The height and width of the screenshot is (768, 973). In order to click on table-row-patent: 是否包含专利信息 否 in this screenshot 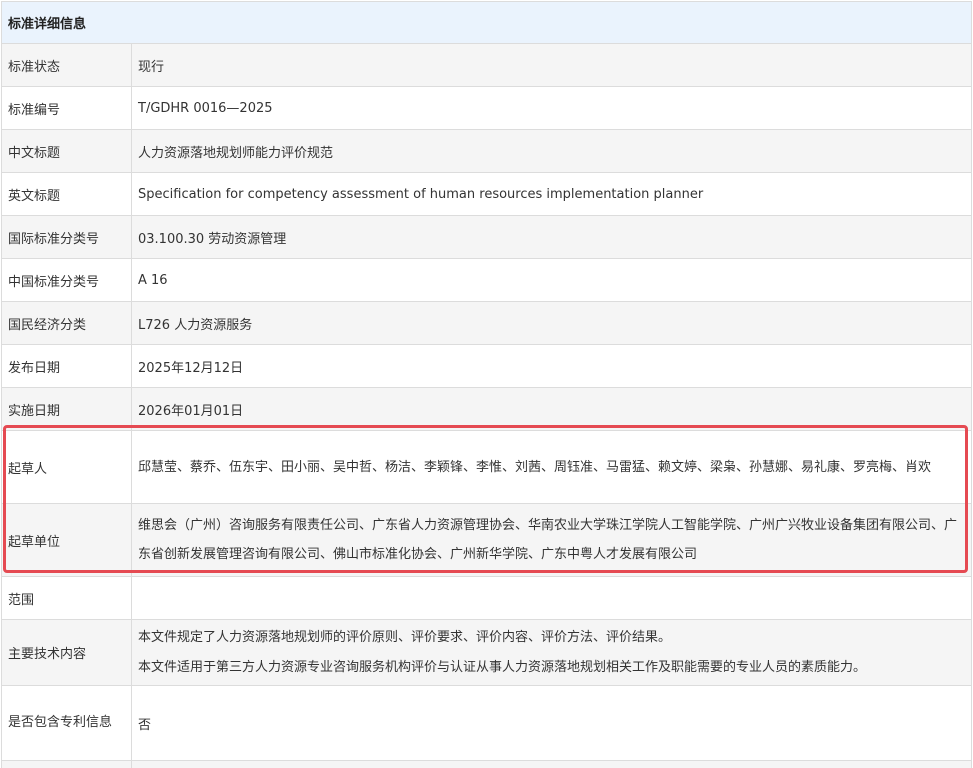, I will do `click(487, 723)`.